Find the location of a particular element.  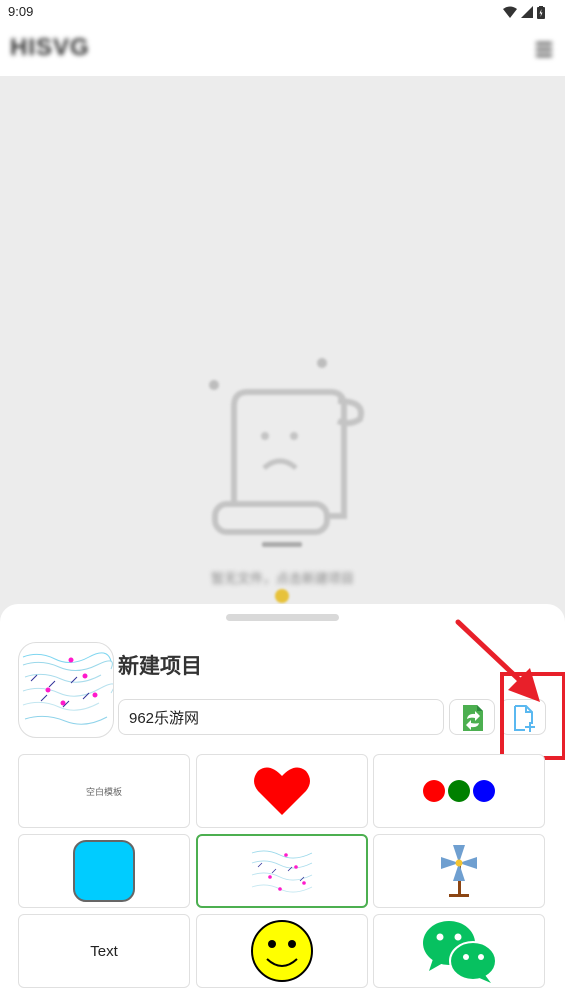

template-text: Text is located at coordinates (104, 951).